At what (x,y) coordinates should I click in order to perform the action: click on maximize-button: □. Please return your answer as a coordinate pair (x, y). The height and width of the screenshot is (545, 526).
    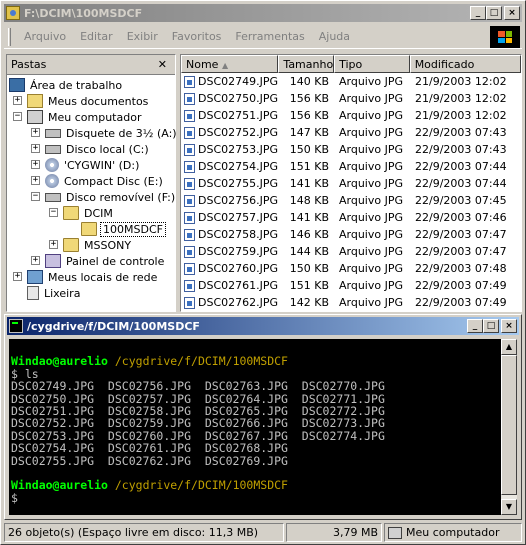
    Looking at the image, I should click on (494, 13).